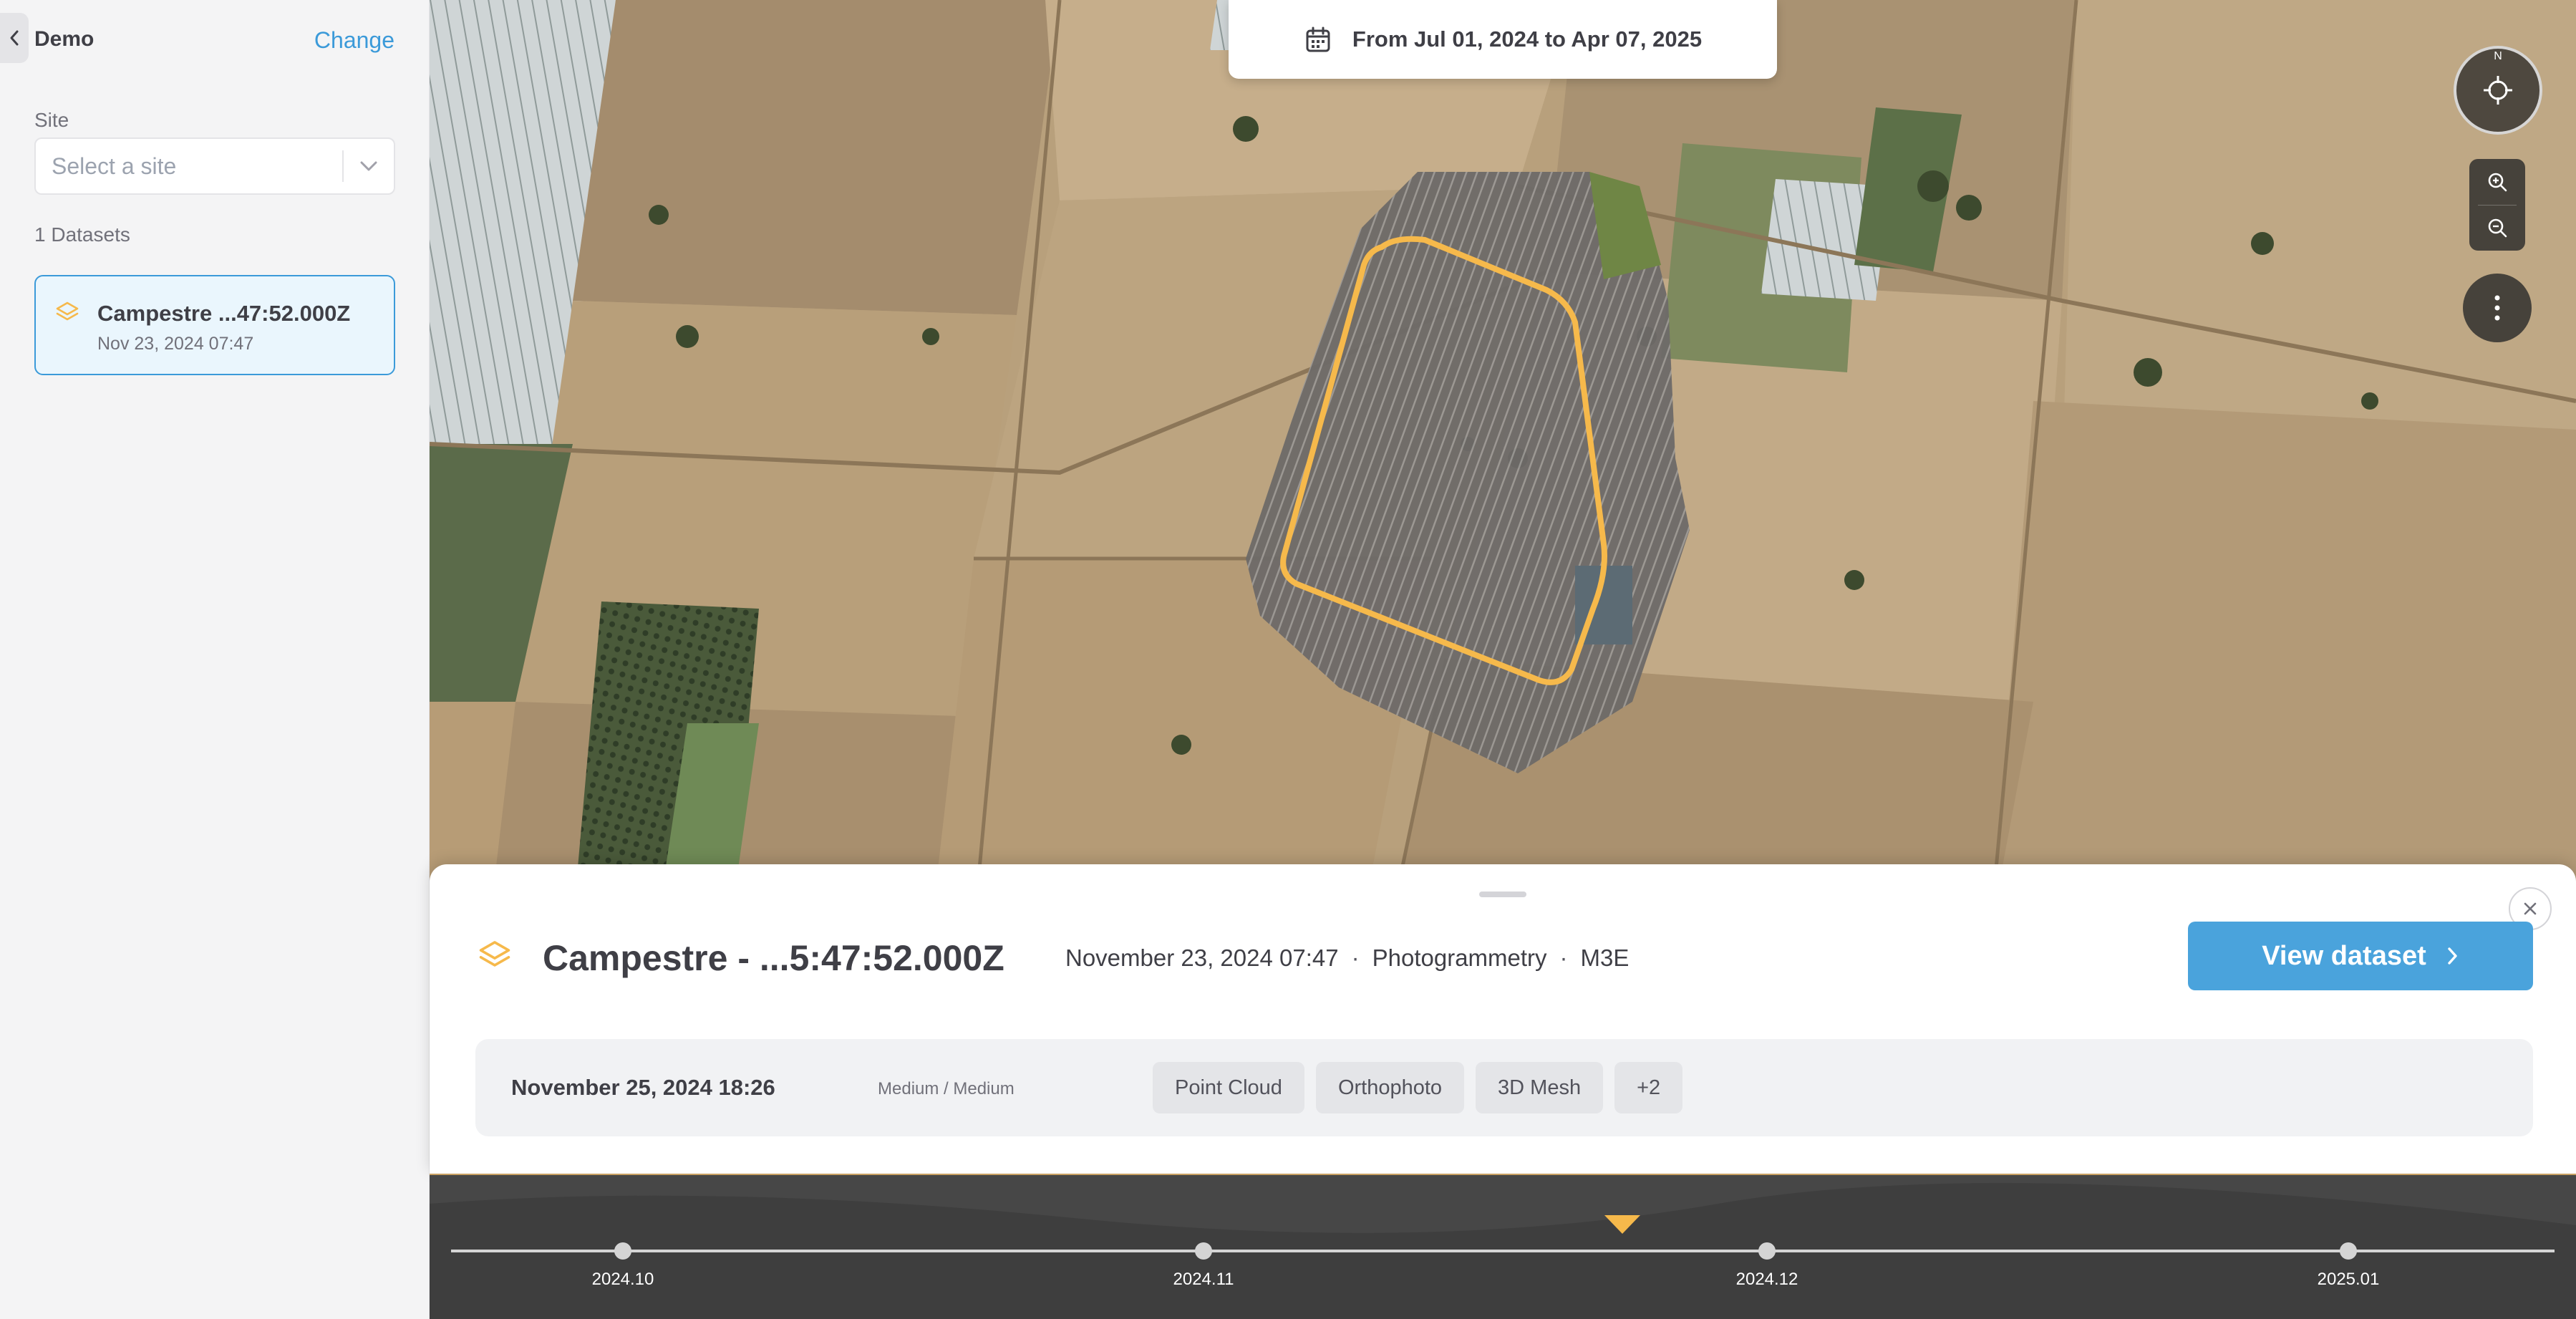 This screenshot has width=2576, height=1319. Describe the element at coordinates (1390, 1087) in the screenshot. I see `chip-orthophoto: Orthophoto` at that location.